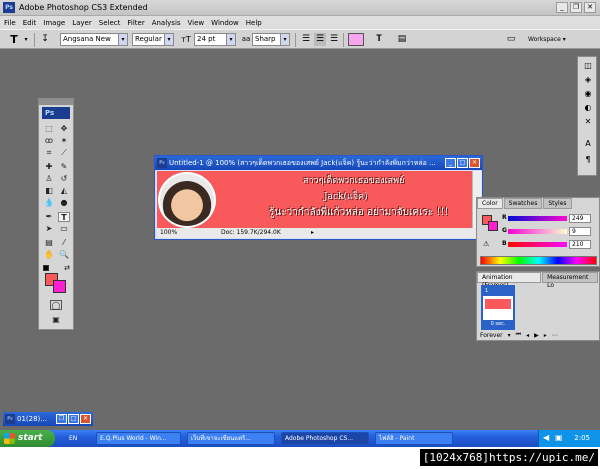 The height and width of the screenshot is (469, 600). Describe the element at coordinates (562, 7) in the screenshot. I see `minimize-button: _` at that location.